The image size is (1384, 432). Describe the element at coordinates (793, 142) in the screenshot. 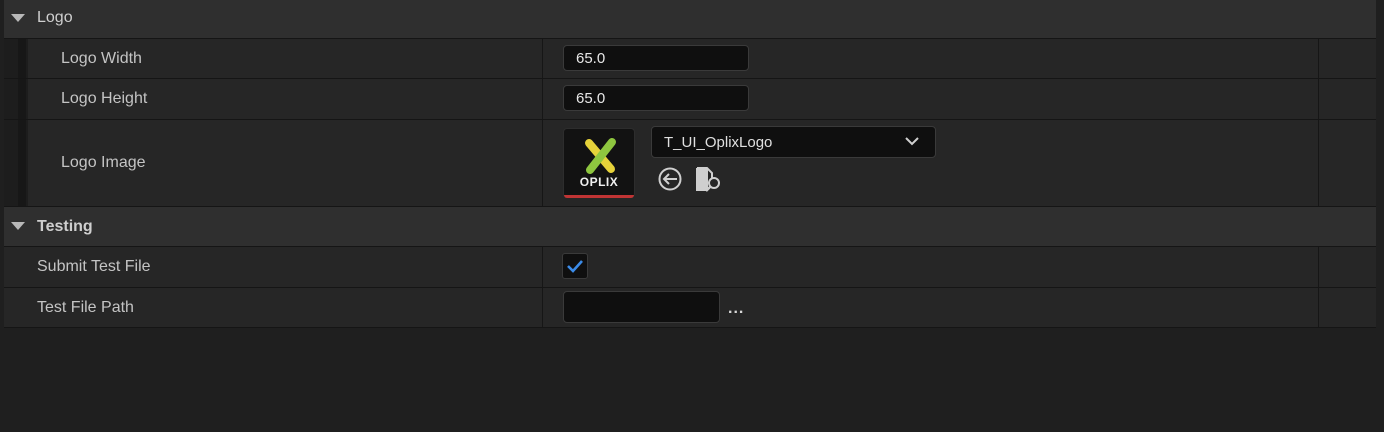

I see `asset-picker-dropdown: T_UI_OplixLogo` at that location.